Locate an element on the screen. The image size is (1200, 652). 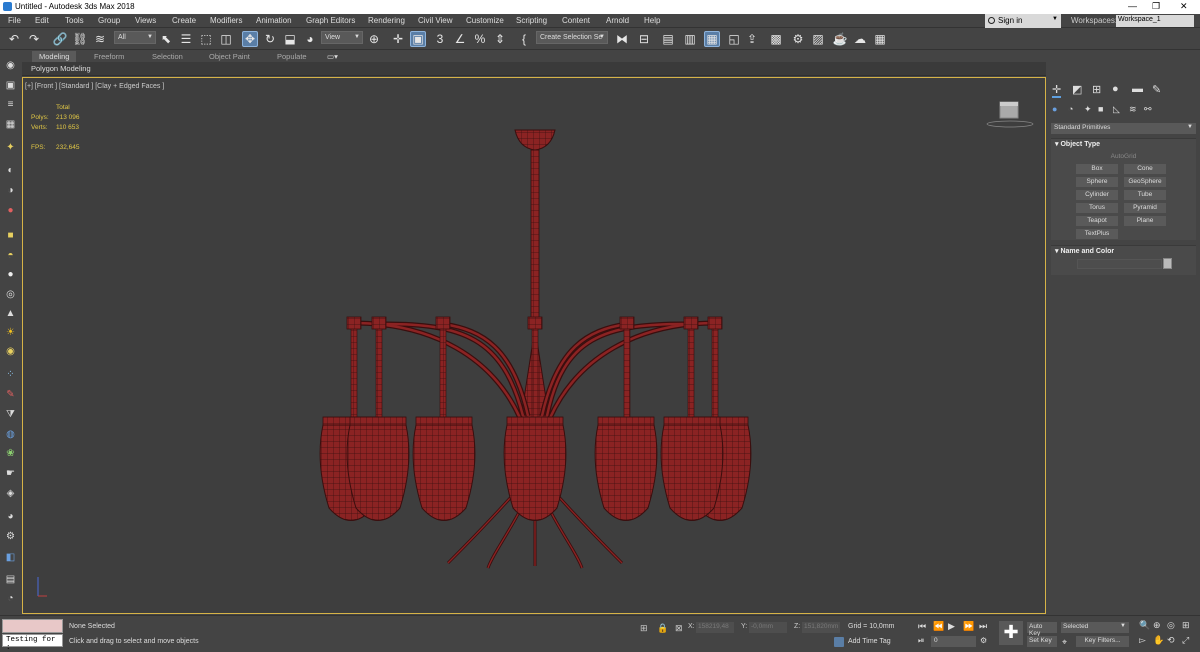
rendered-frame-window-icon: ▨ is located at coordinates (818, 39).